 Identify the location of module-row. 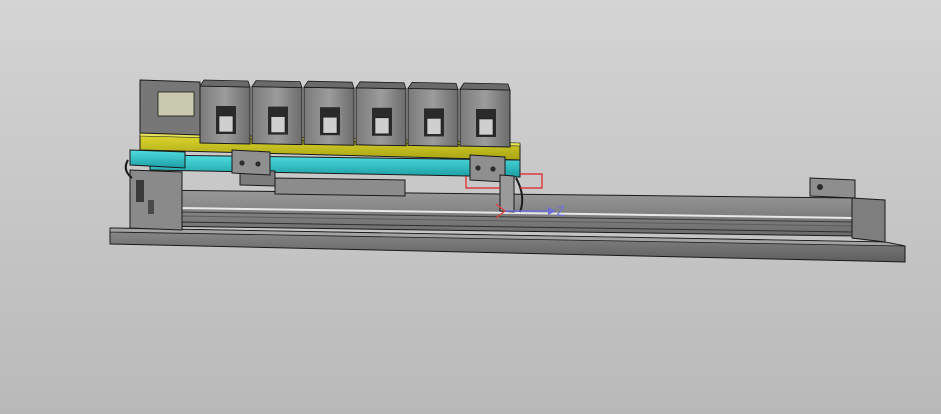
(355, 113).